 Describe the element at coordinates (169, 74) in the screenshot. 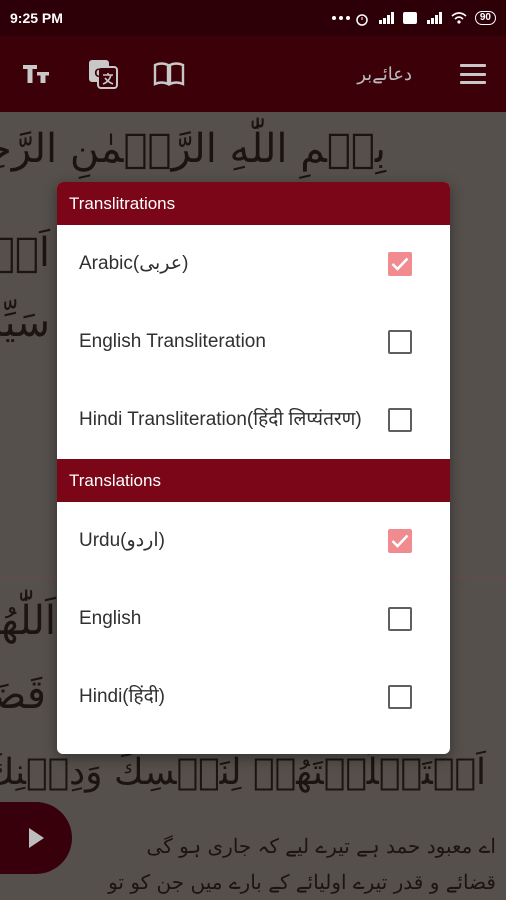

I see `book-icon` at that location.